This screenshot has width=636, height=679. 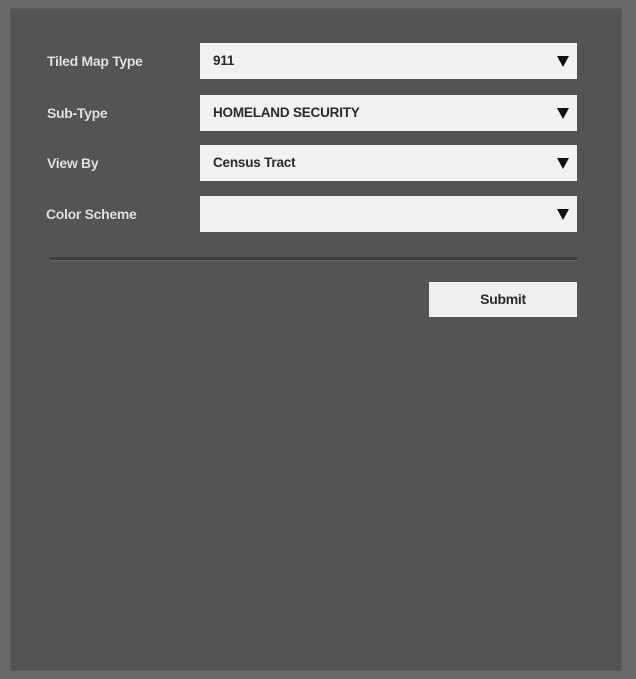 I want to click on submit-button: Submit, so click(x=503, y=299).